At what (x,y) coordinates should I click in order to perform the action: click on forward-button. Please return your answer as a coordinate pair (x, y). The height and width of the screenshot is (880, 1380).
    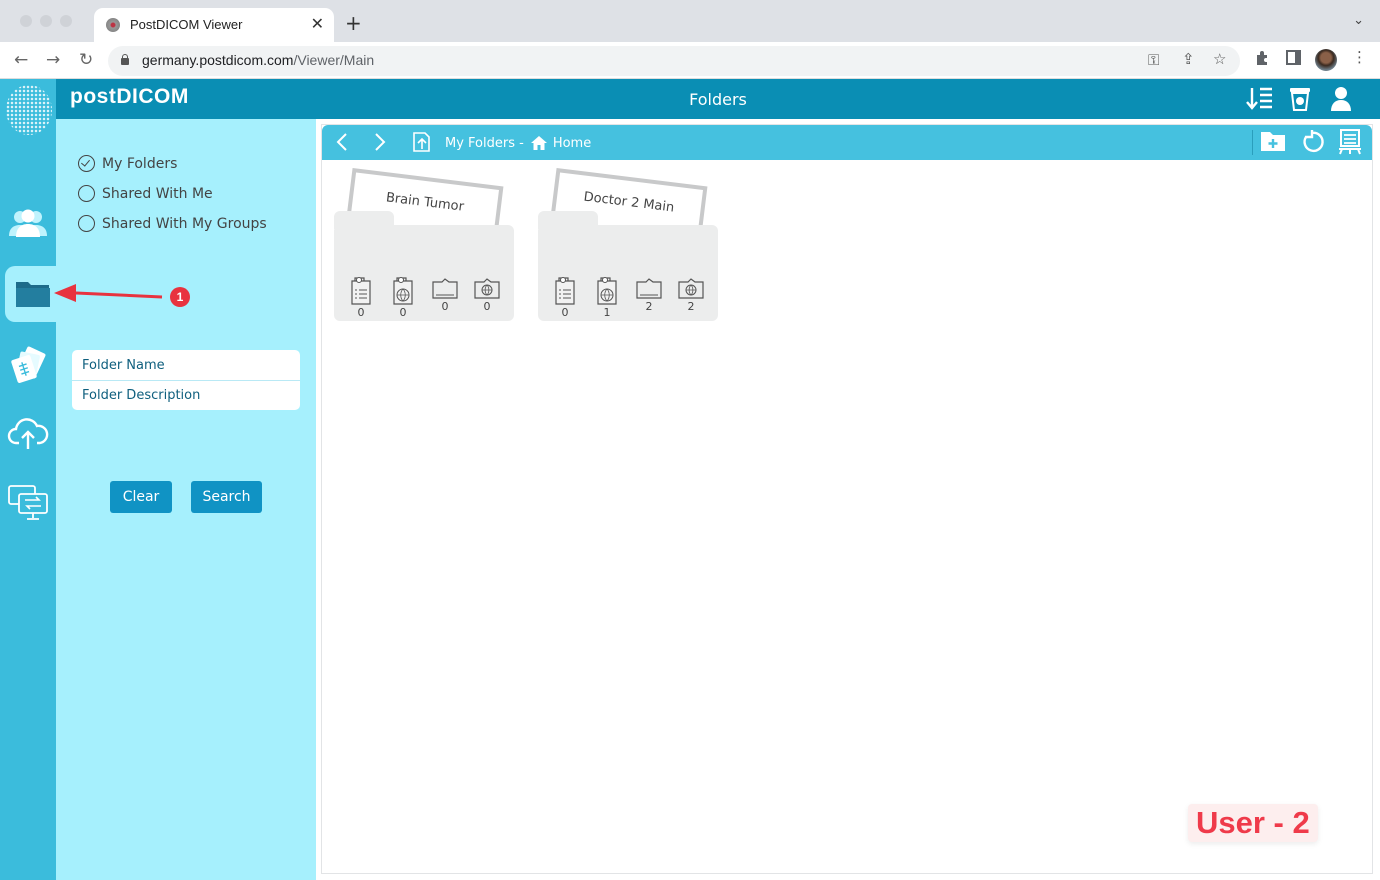
    Looking at the image, I should click on (380, 144).